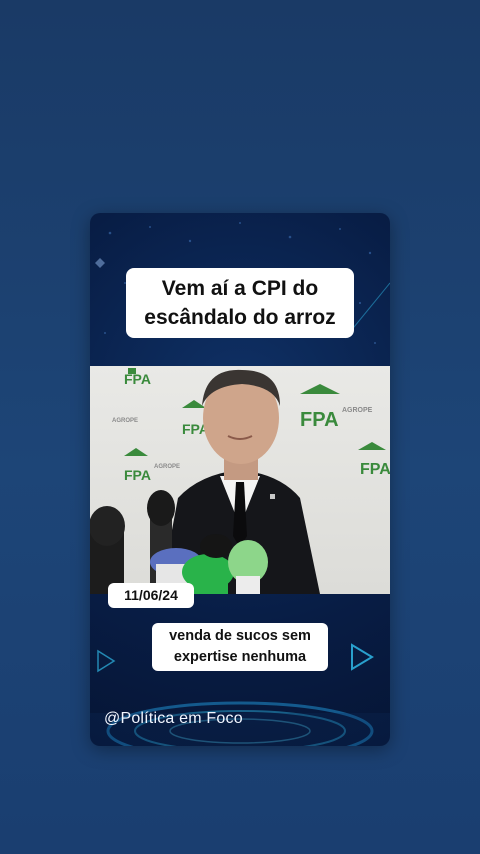 Image resolution: width=480 pixels, height=854 pixels. Describe the element at coordinates (240, 657) in the screenshot. I see `caption-line-2: expertise nenhuma` at that location.